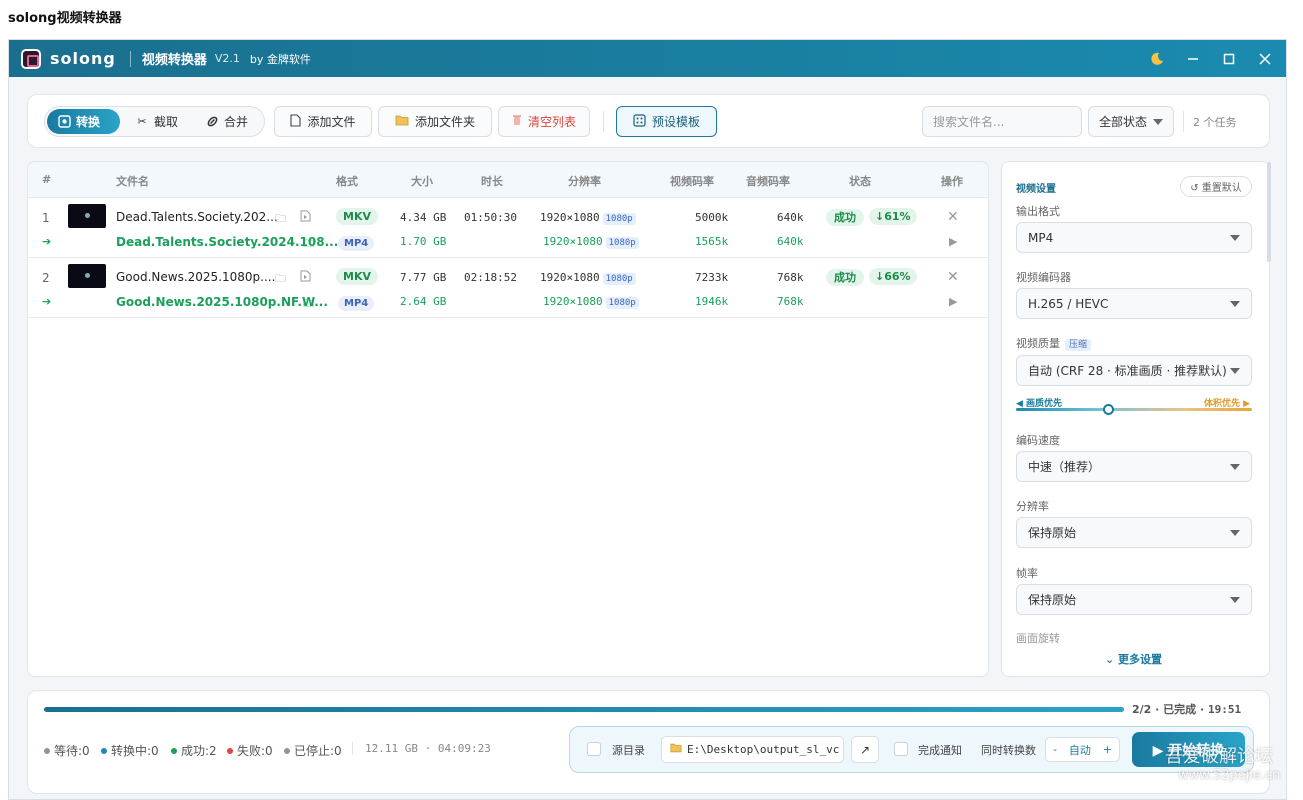 Image resolution: width=1303 pixels, height=800 pixels. Describe the element at coordinates (228, 121) in the screenshot. I see `mode-merge-button: 合并` at that location.